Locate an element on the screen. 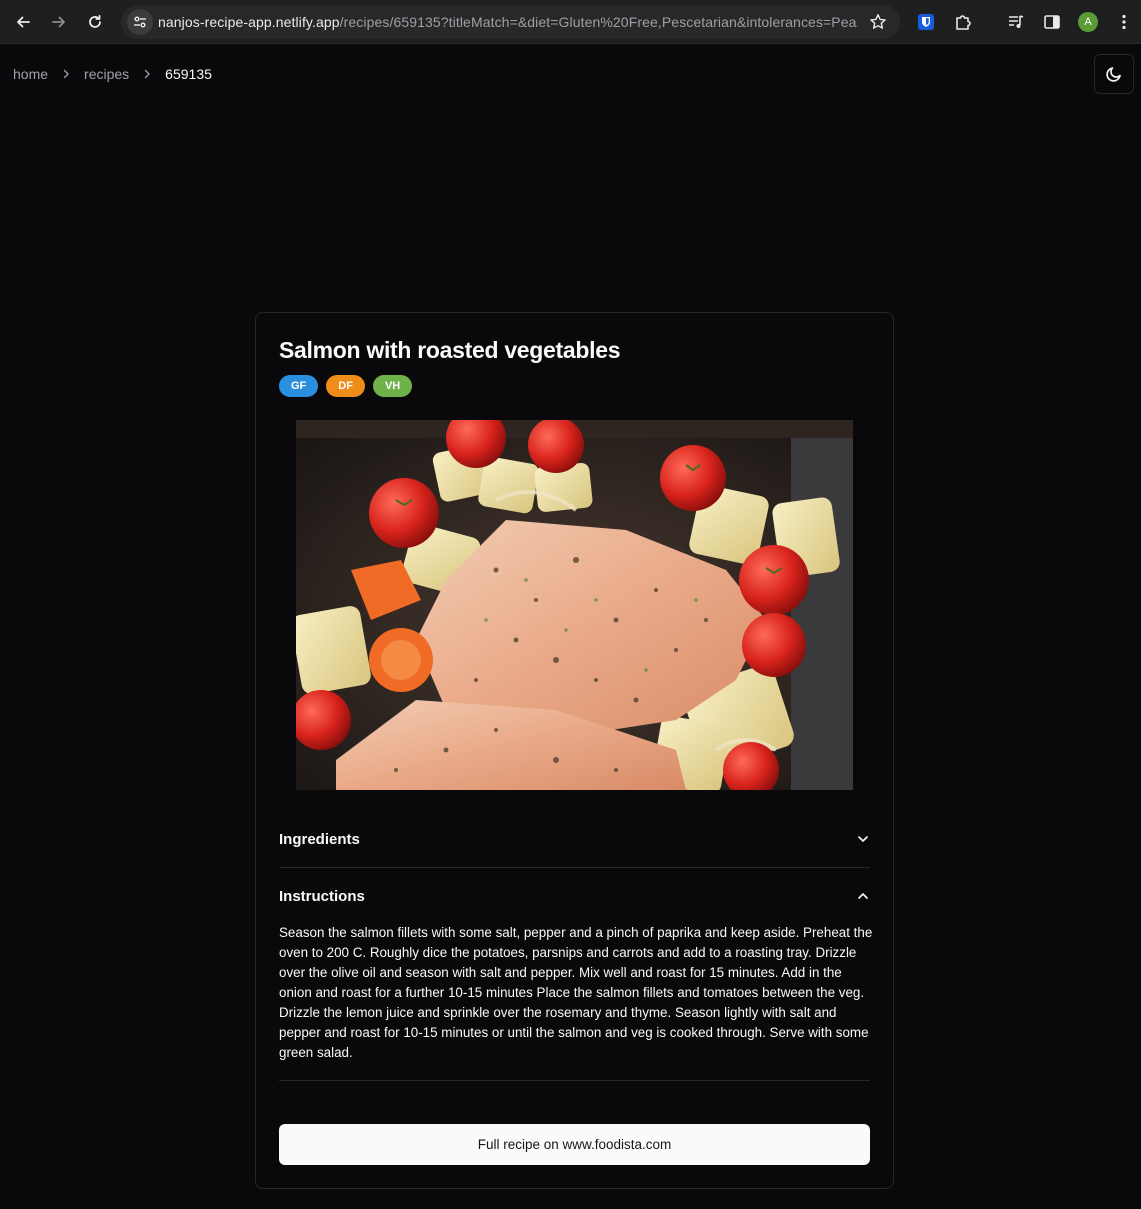  profile-avatar: A is located at coordinates (1088, 22).